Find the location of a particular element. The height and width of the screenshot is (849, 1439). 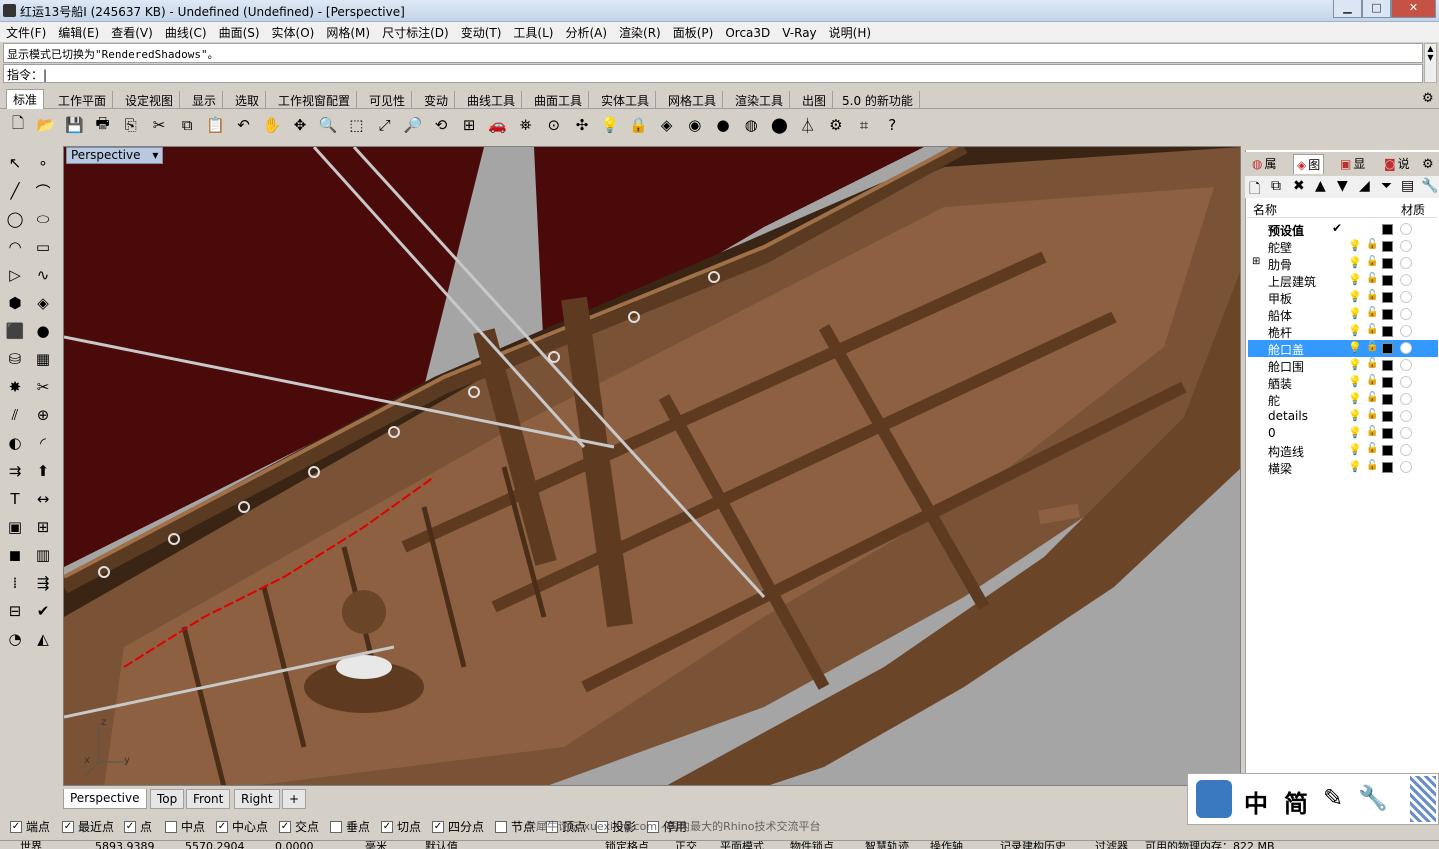

status-field: 操作轴 is located at coordinates (946, 845).